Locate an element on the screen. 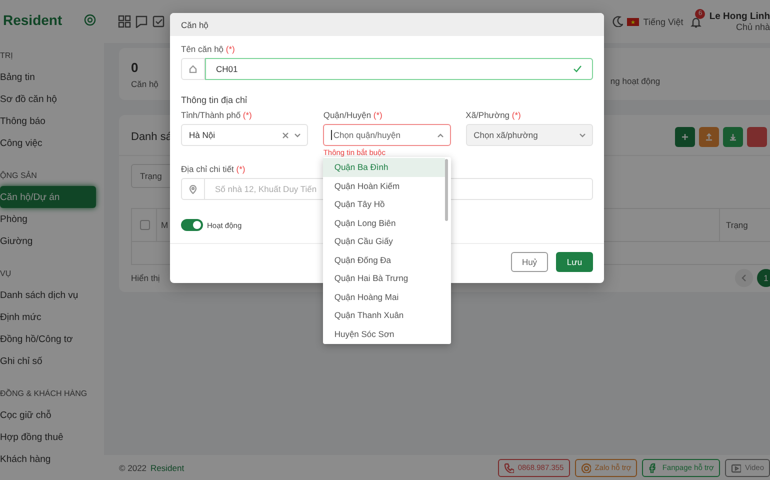 The image size is (770, 480). sidebar-item: Khách hàng is located at coordinates (48, 459).